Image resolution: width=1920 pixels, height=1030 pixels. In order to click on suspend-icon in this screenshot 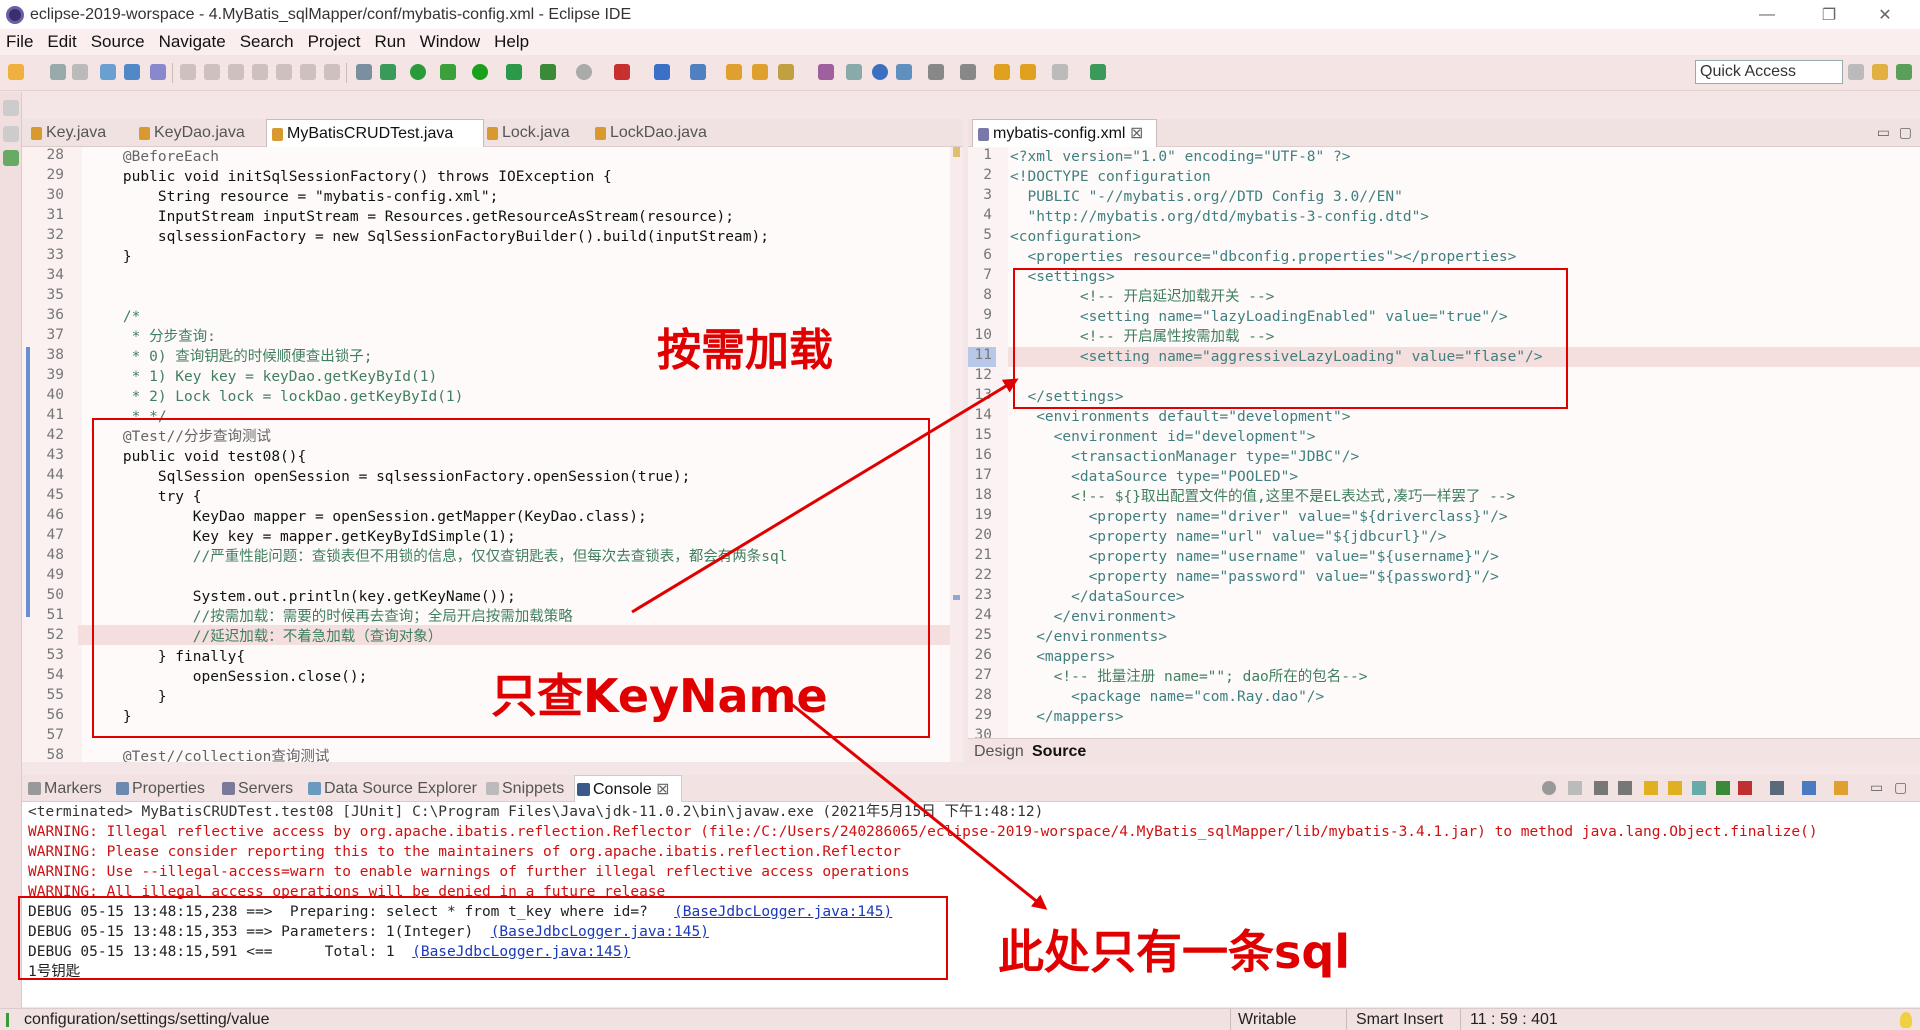, I will do `click(212, 72)`.